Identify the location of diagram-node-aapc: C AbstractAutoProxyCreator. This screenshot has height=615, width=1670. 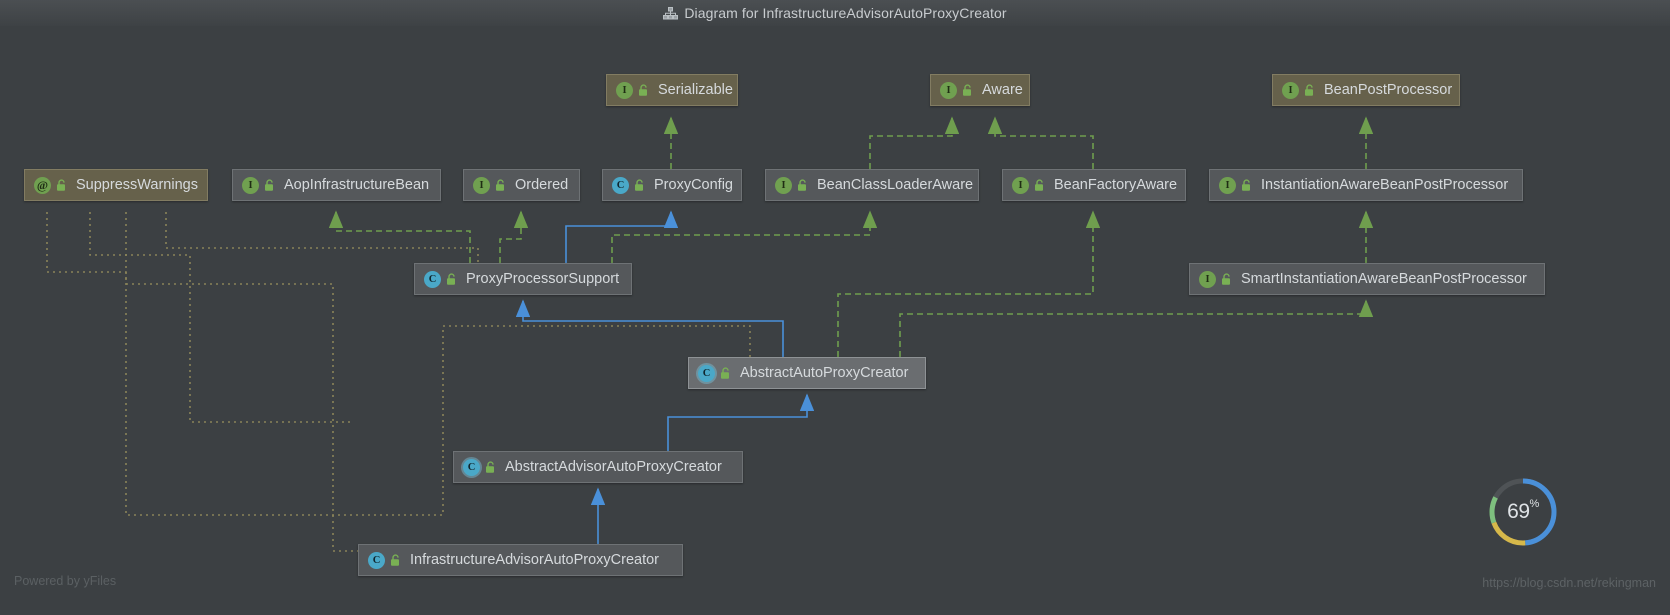
(807, 373).